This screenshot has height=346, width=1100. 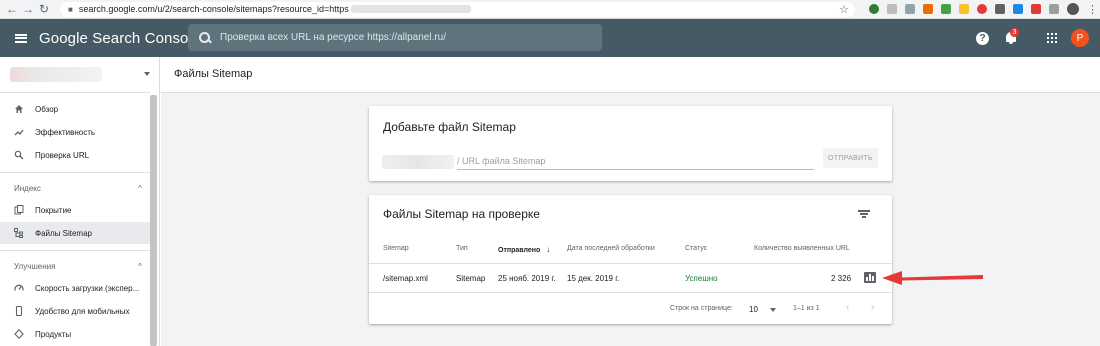 What do you see at coordinates (12, 9) in the screenshot?
I see `back-icon: ←` at bounding box center [12, 9].